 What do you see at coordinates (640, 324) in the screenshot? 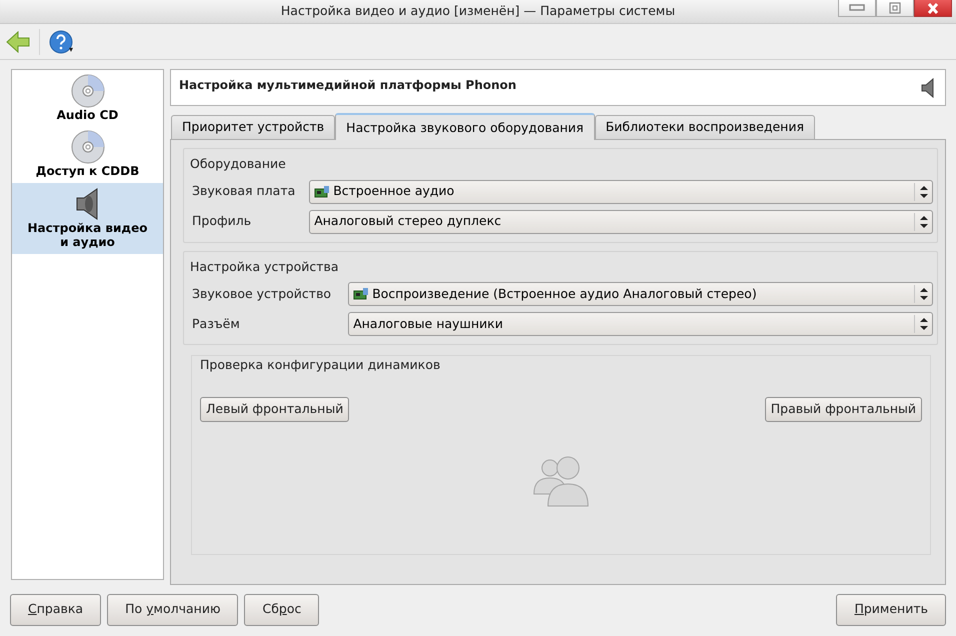
I see `dropdown: Аналоговые наушники` at bounding box center [640, 324].